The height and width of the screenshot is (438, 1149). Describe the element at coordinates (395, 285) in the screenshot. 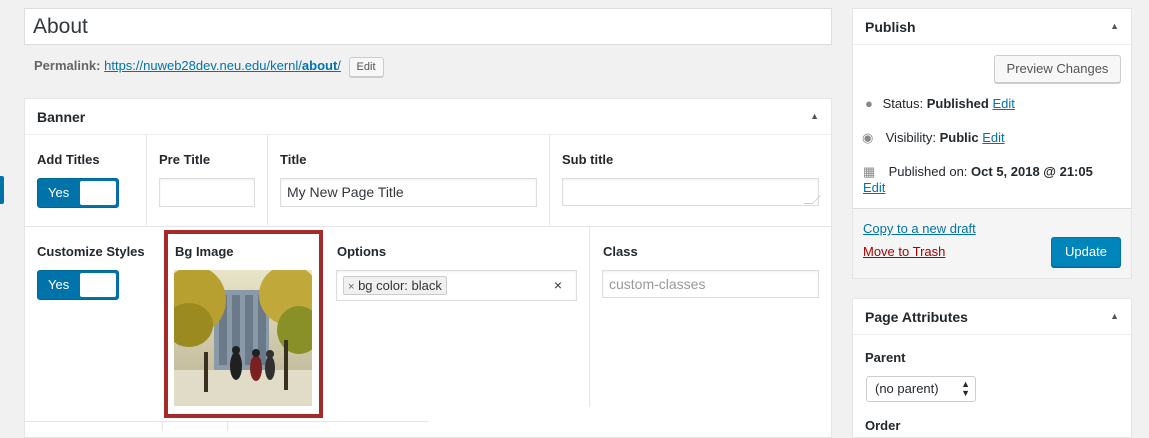

I see `option-tag: × bg color: black` at that location.